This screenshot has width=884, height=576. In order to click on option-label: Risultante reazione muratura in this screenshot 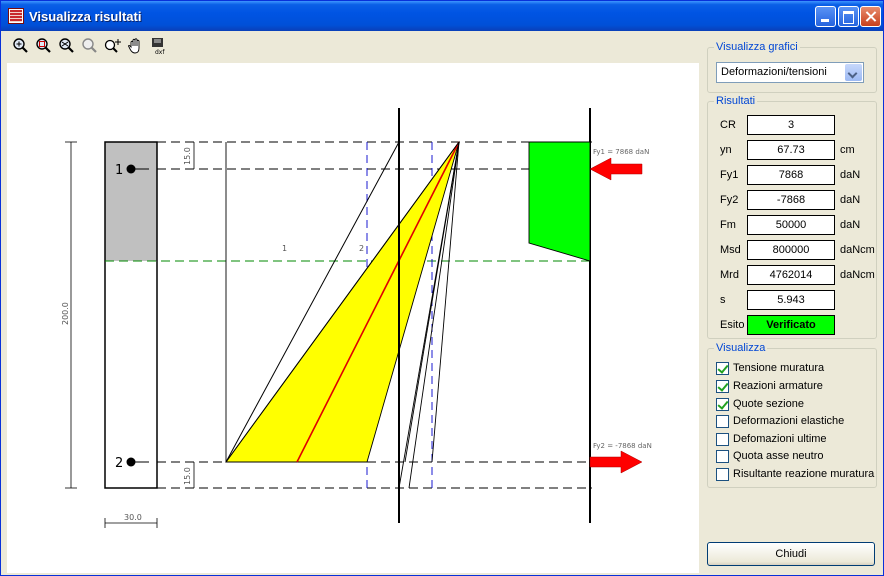, I will do `click(804, 474)`.